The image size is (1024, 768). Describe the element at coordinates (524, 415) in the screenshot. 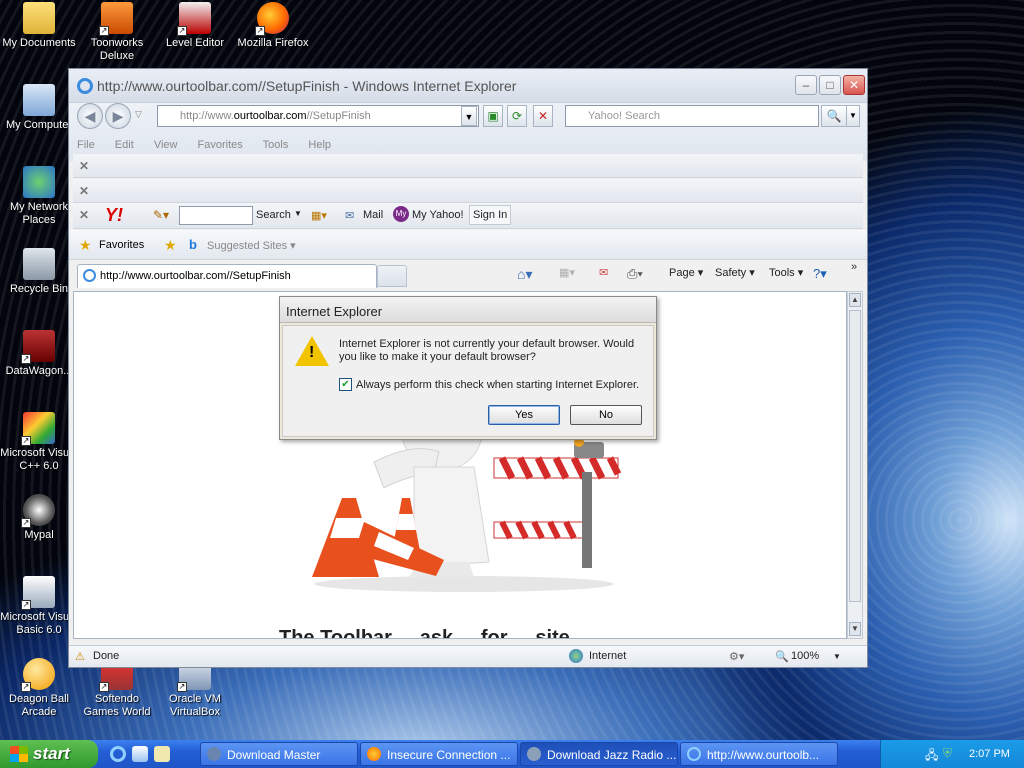

I see `yes-button: Yes` at that location.